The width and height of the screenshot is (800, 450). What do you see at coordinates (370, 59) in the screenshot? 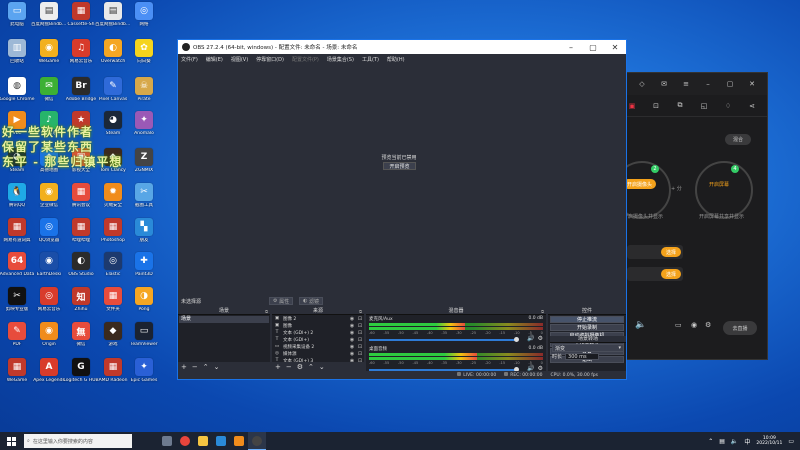
I see `menu-tools: 工具(T)` at bounding box center [370, 59].